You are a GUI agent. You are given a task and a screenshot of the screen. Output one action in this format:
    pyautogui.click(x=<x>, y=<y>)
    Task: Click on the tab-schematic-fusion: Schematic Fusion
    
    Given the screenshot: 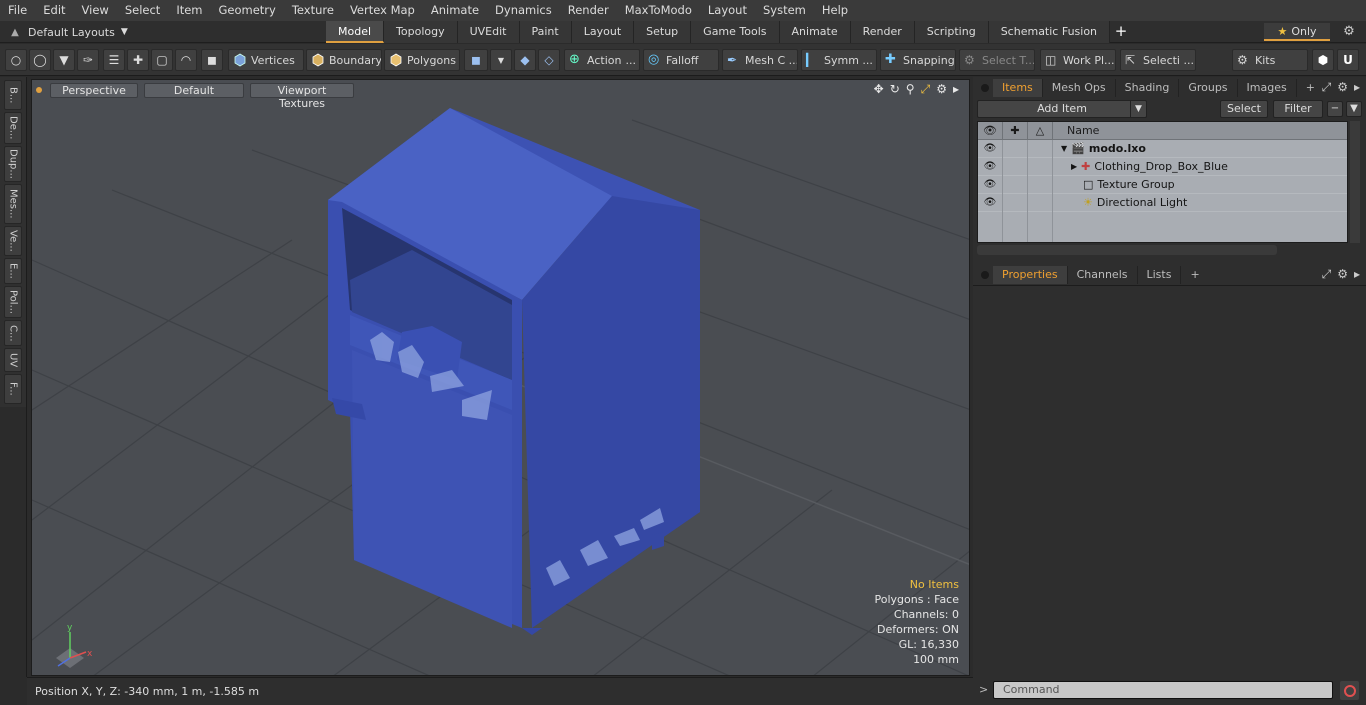 What is the action you would take?
    pyautogui.click(x=1049, y=32)
    